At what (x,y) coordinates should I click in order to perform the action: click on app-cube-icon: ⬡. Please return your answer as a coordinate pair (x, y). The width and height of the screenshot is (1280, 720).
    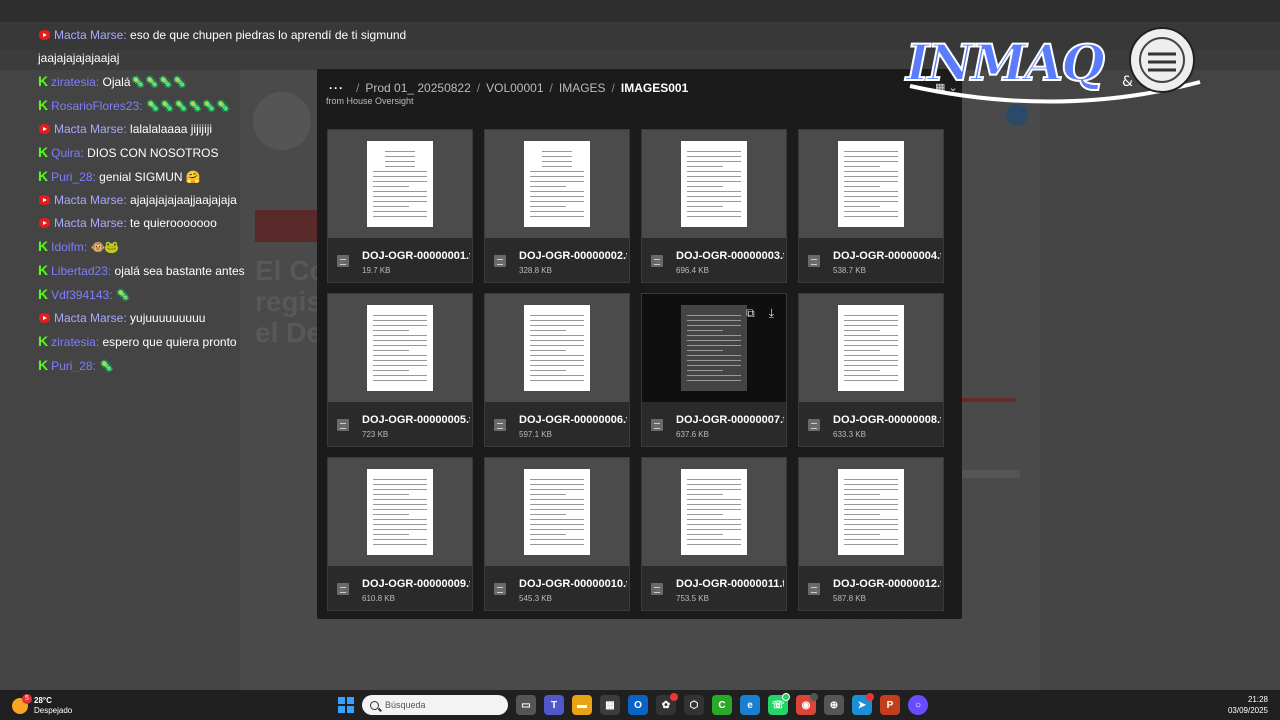
    Looking at the image, I should click on (694, 705).